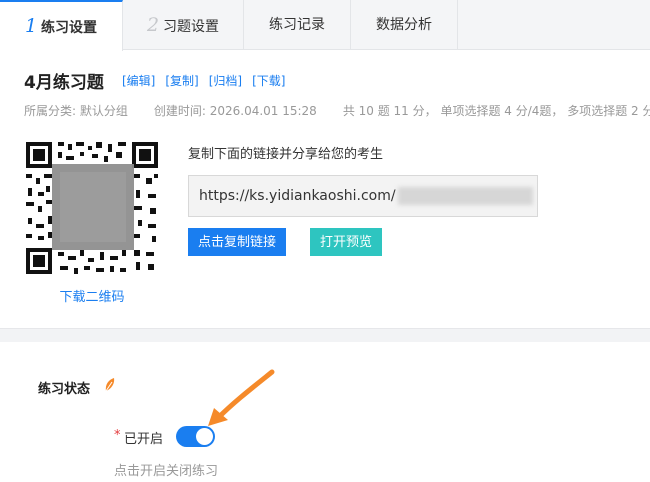  What do you see at coordinates (64, 83) in the screenshot?
I see `page-title: 4月练习题` at bounding box center [64, 83].